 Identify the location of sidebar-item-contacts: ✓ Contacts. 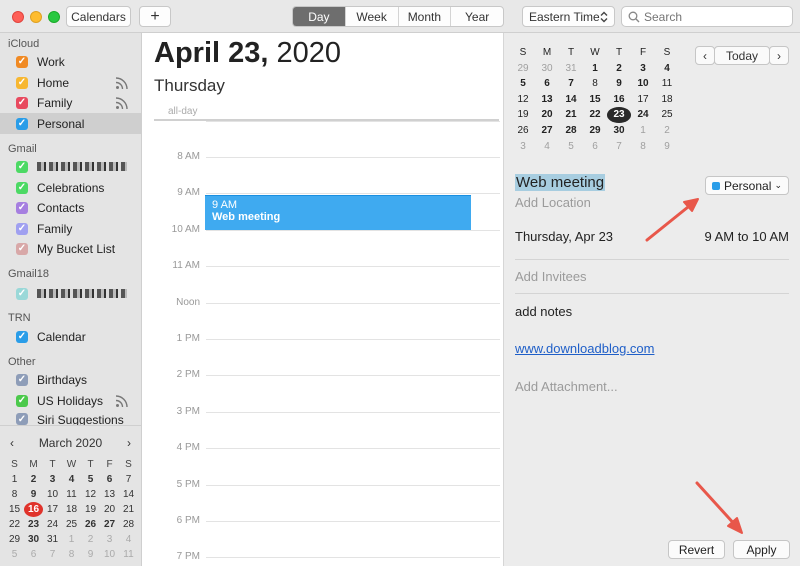
(70, 207).